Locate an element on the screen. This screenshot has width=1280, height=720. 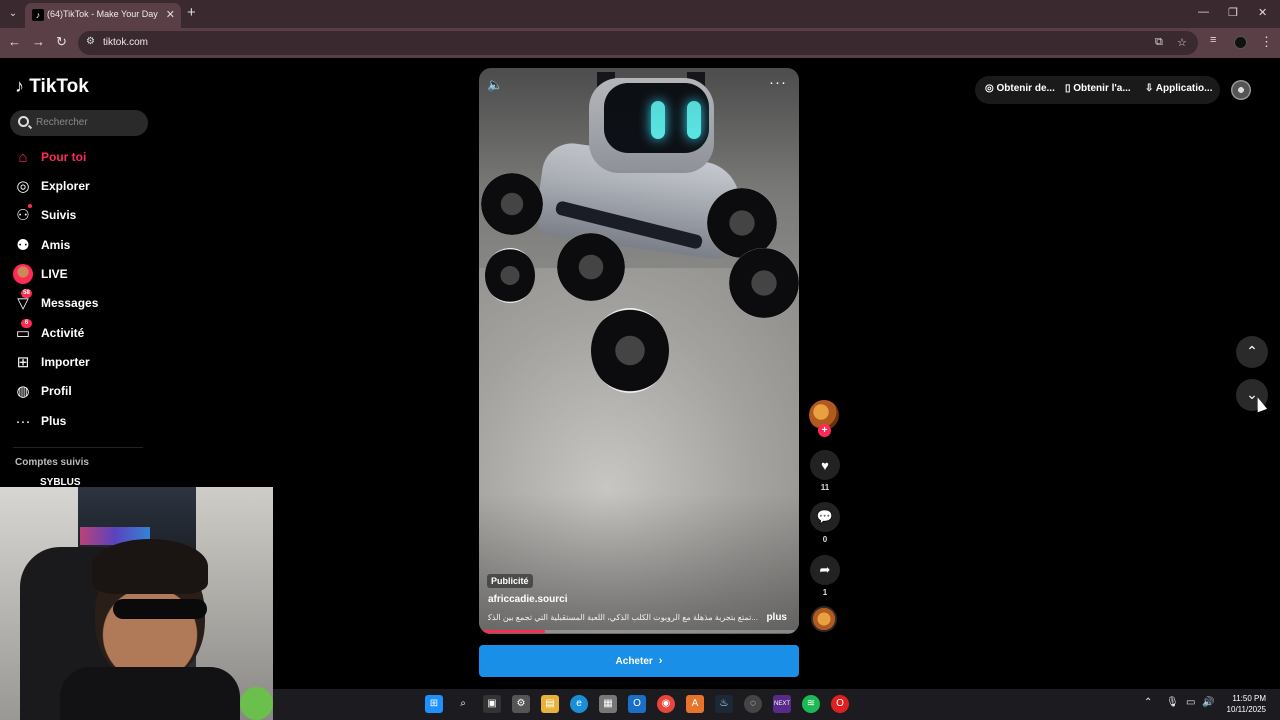
new-tab-icon: + is located at coordinates (191, 12).